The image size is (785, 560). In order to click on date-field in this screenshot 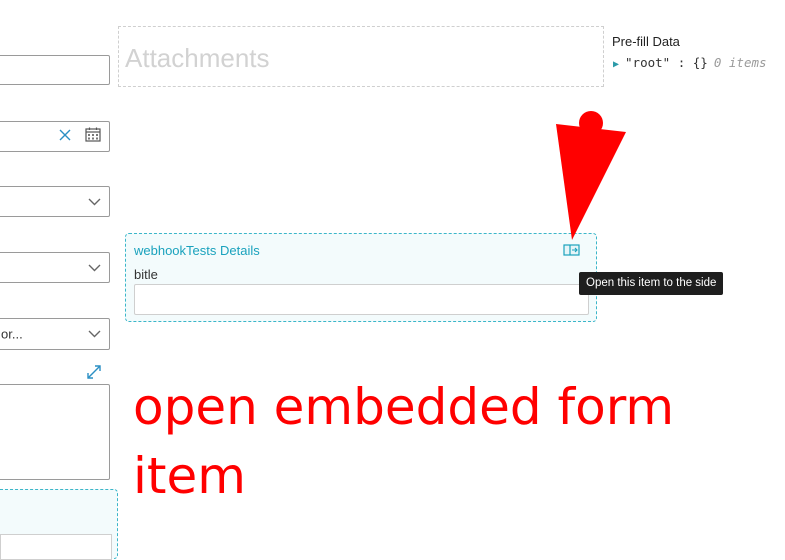, I will do `click(55, 136)`.